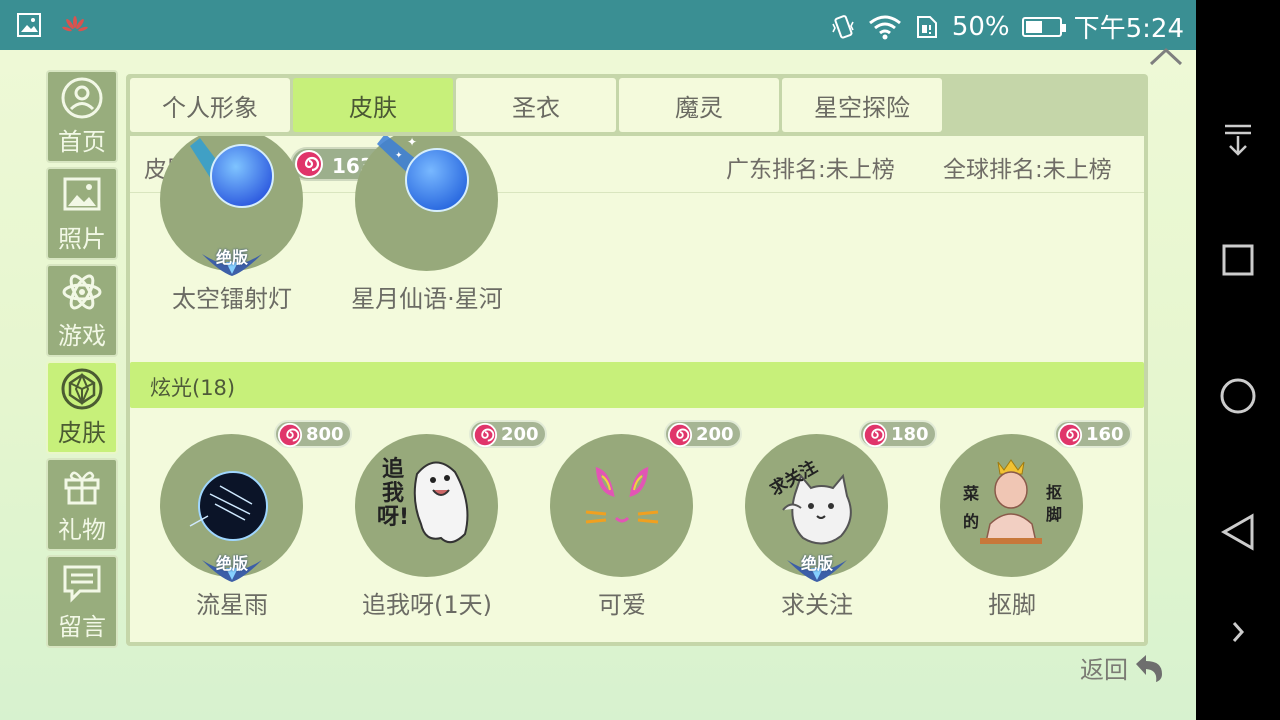 This screenshot has width=1280, height=720. Describe the element at coordinates (637, 385) in the screenshot. I see `glow-section-header: 炫光(18)` at that location.